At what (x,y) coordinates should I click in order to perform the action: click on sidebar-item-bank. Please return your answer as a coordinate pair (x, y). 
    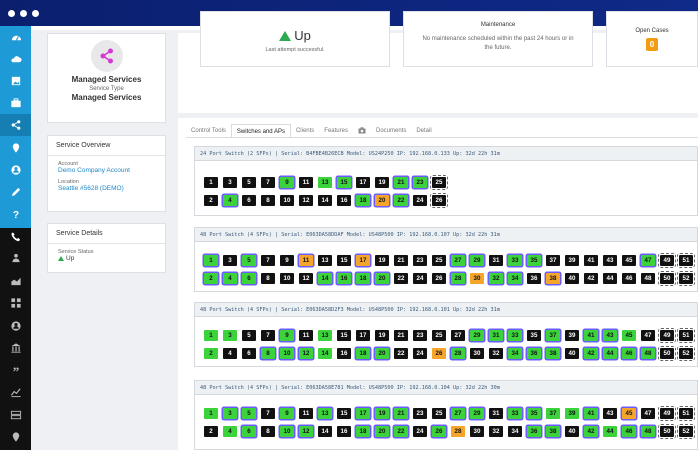
    Looking at the image, I should click on (15, 348).